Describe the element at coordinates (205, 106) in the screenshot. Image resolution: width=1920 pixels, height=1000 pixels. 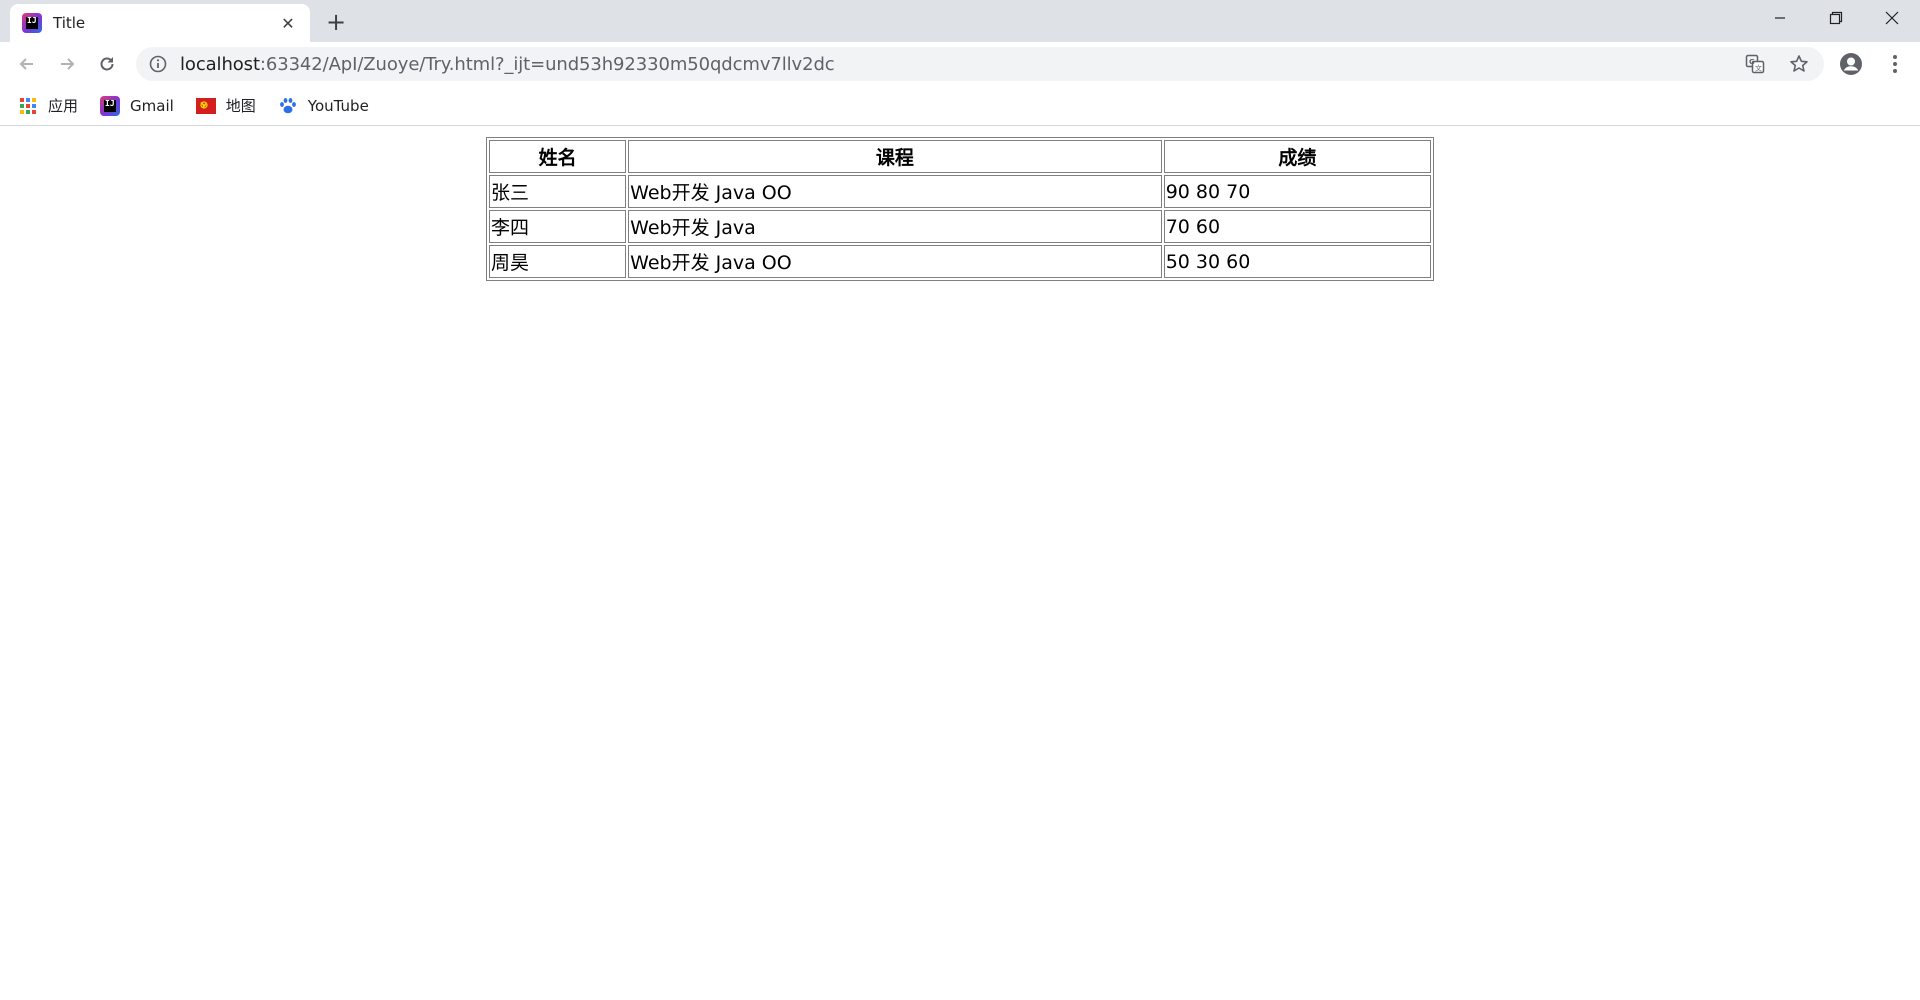
I see `flag-icon` at that location.